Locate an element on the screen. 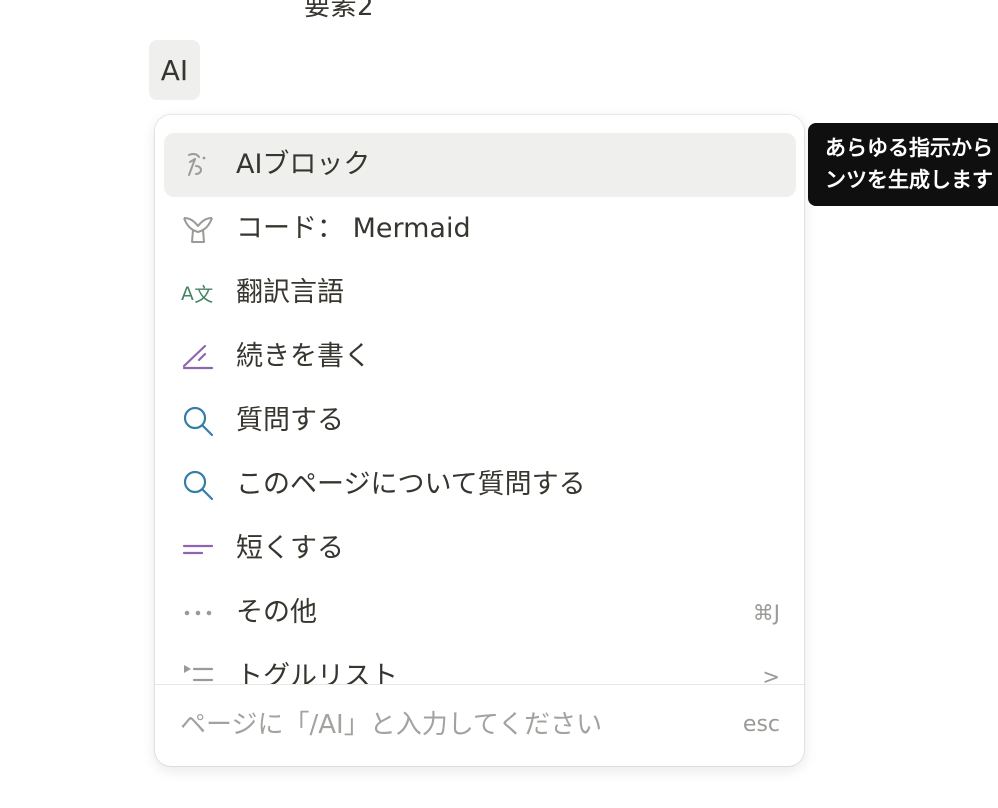 This screenshot has height=808, width=998. menu-item-ai-block: AIブロック is located at coordinates (480, 165).